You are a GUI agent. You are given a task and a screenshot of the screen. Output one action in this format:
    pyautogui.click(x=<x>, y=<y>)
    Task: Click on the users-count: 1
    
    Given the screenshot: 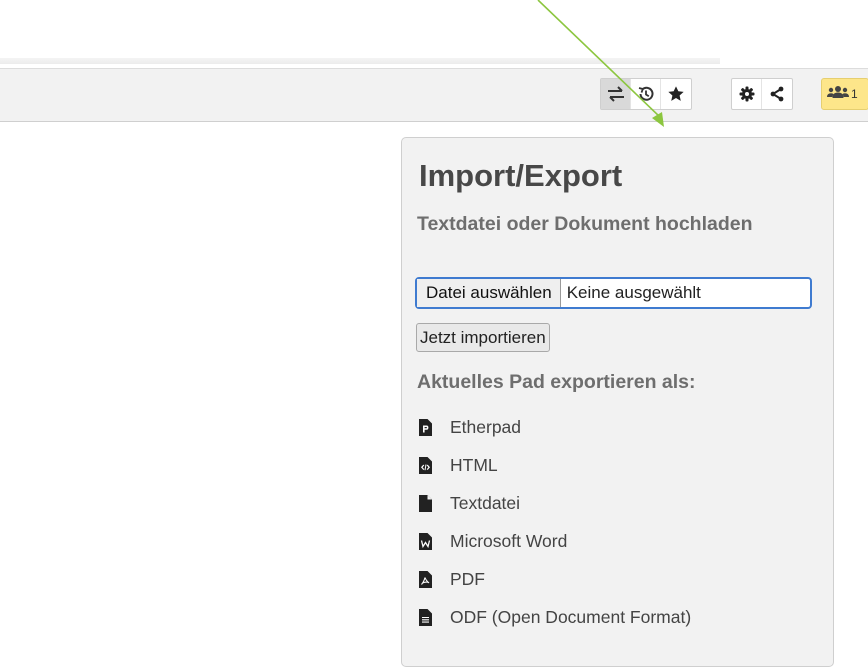 What is the action you would take?
    pyautogui.click(x=854, y=94)
    